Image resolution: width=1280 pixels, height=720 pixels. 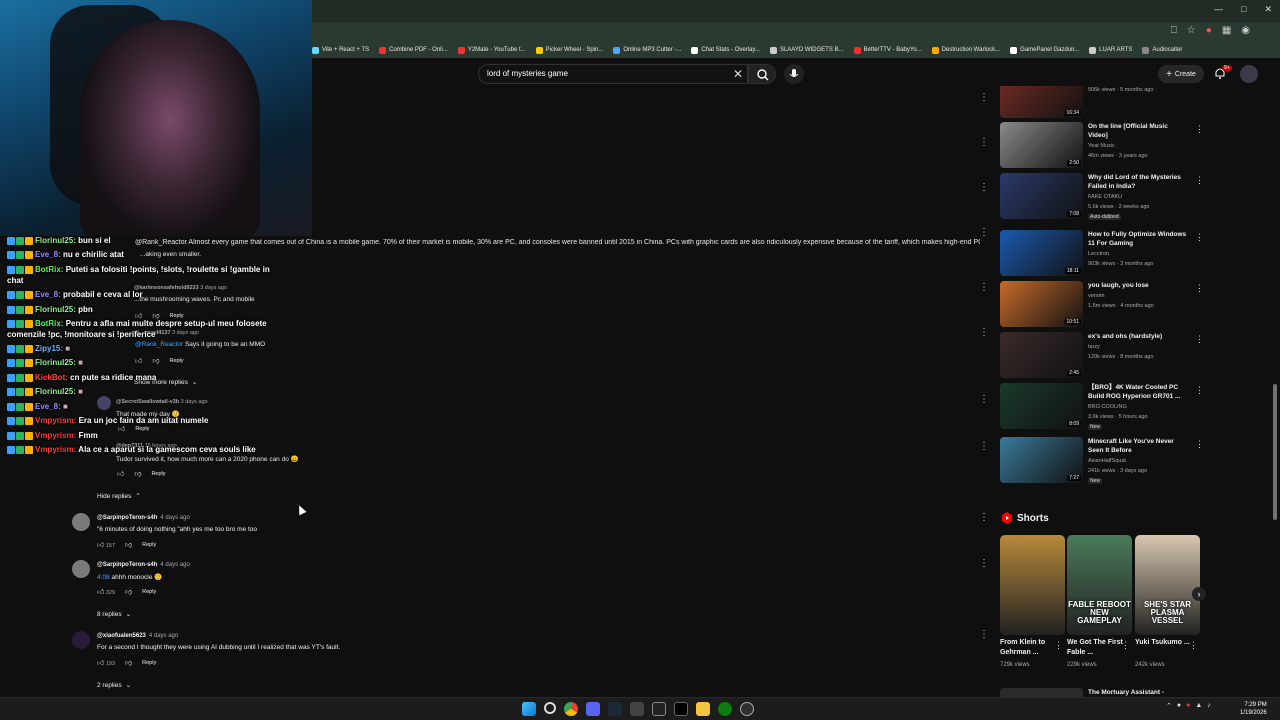 What do you see at coordinates (1181, 74) in the screenshot?
I see `create-button: + Create` at bounding box center [1181, 74].